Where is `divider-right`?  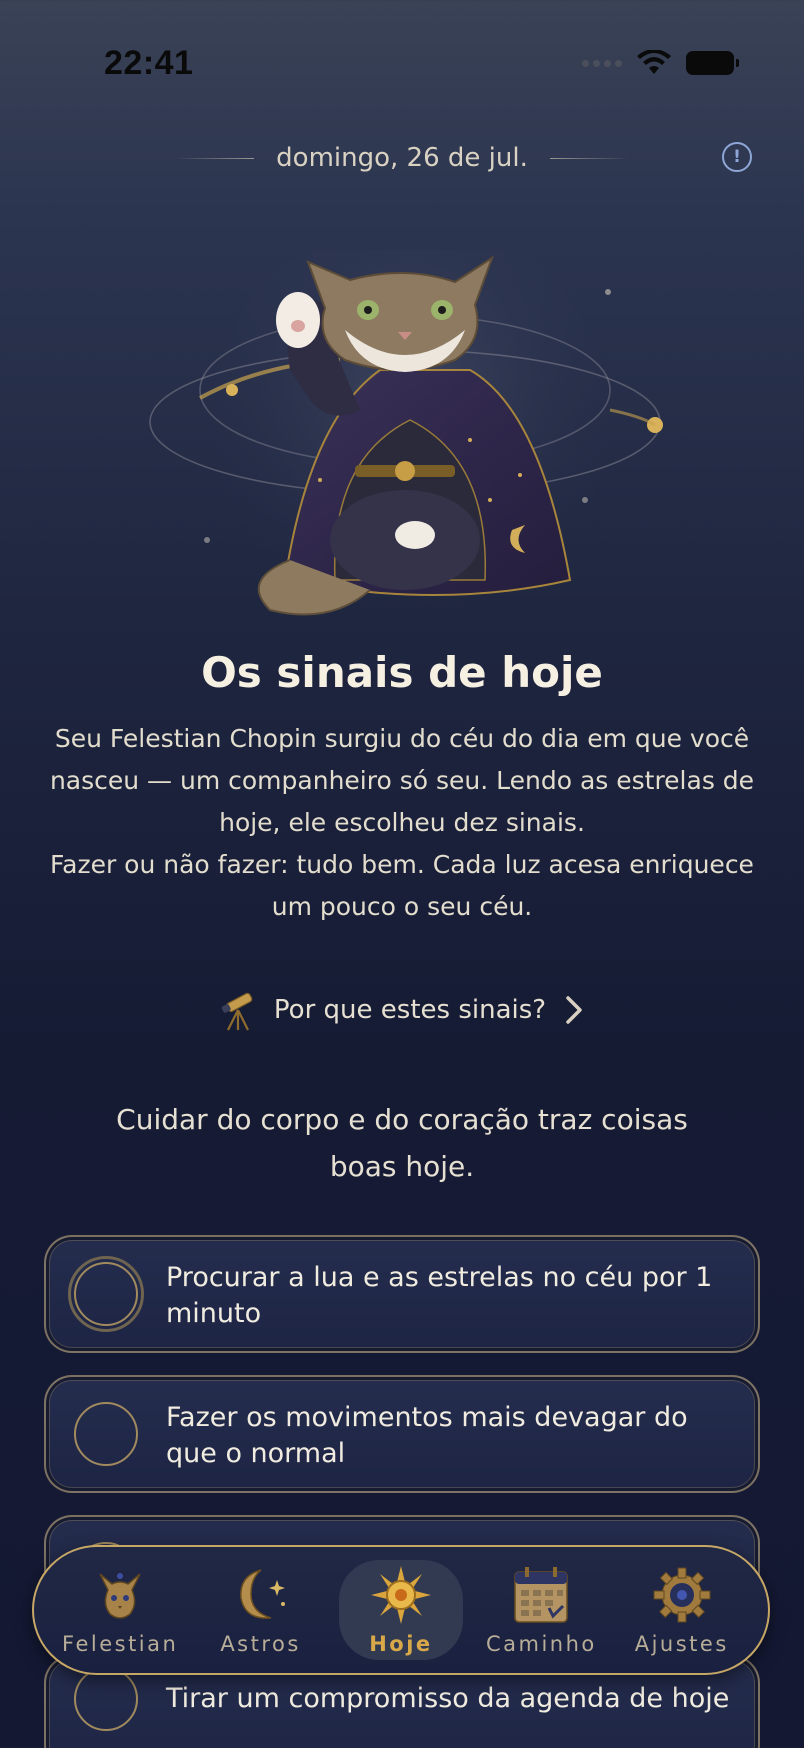
divider-right is located at coordinates (589, 158).